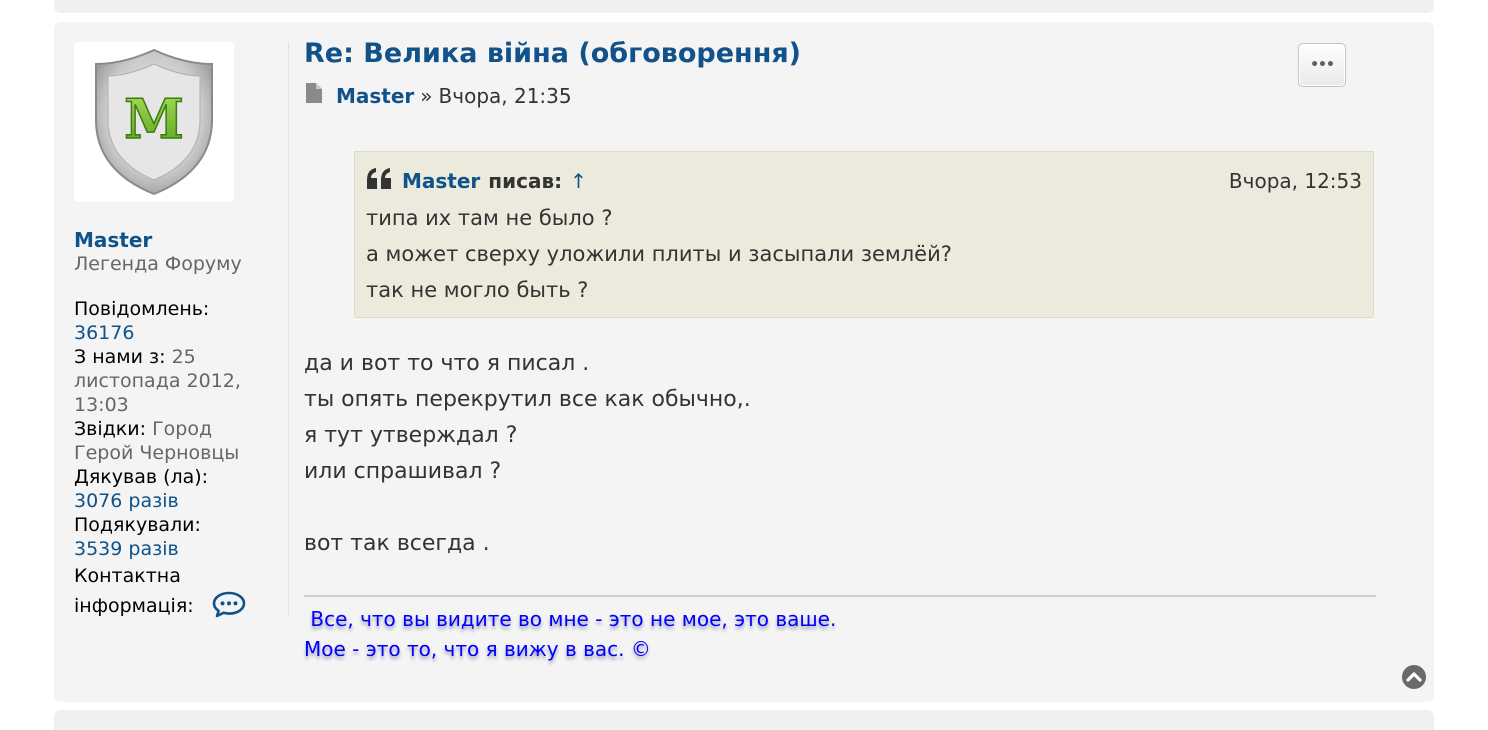 The height and width of the screenshot is (730, 1488). Describe the element at coordinates (134, 591) in the screenshot. I see `contact-label: Контактна інформація:` at that location.